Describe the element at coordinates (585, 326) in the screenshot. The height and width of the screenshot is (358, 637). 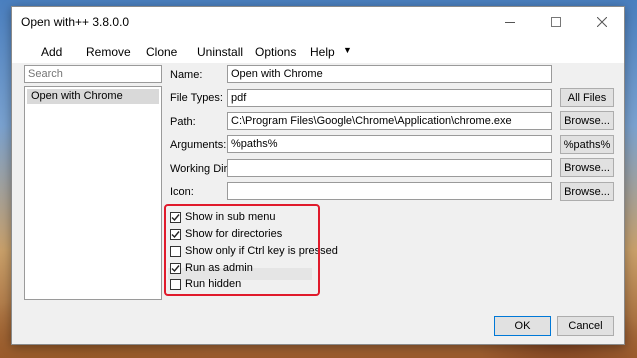
I see `cancel-button: Cancel` at that location.